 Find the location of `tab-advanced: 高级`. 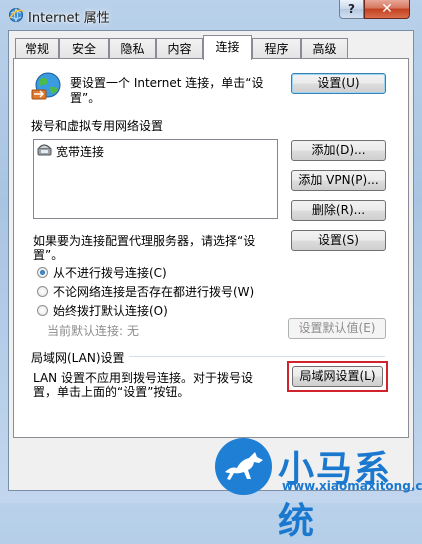

tab-advanced: 高级 is located at coordinates (324, 48).